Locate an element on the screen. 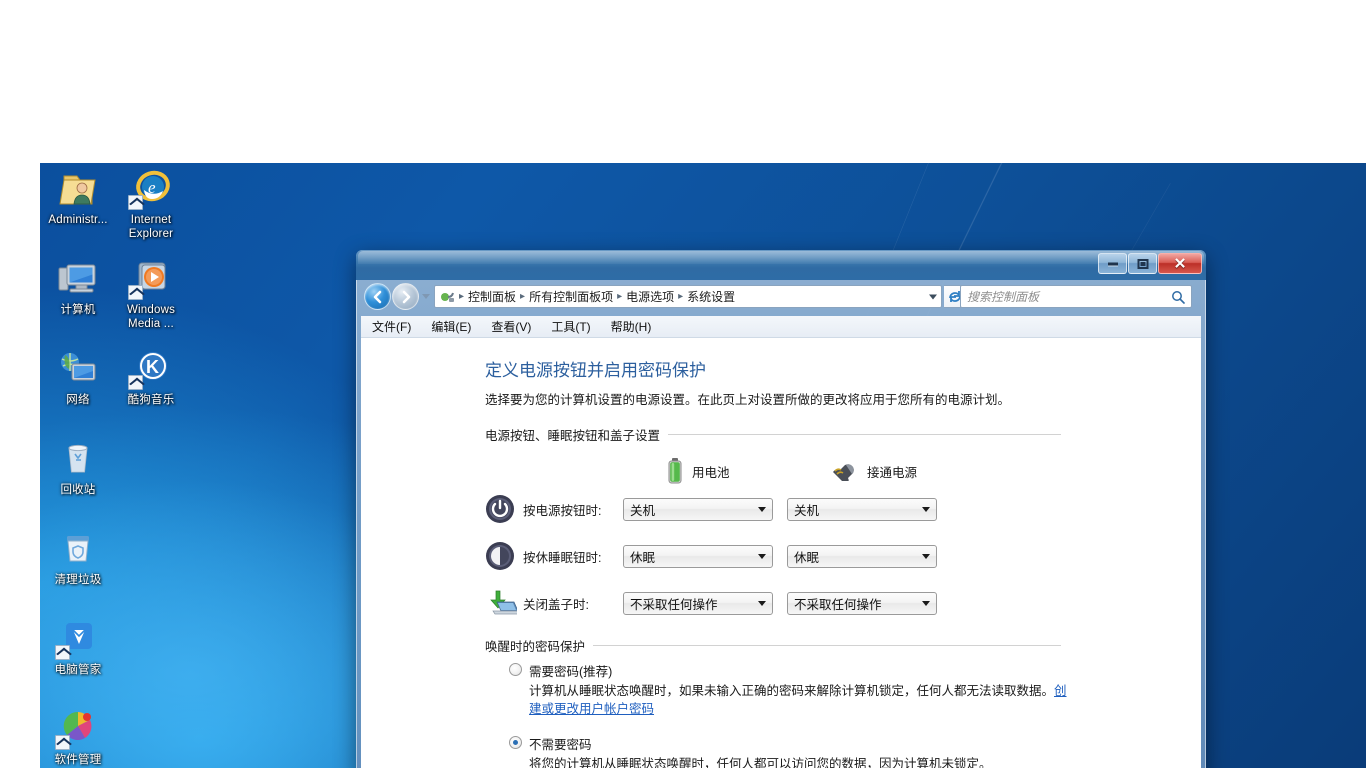  desktop-icon-pc-manager: 电脑管家 is located at coordinates (78, 647).